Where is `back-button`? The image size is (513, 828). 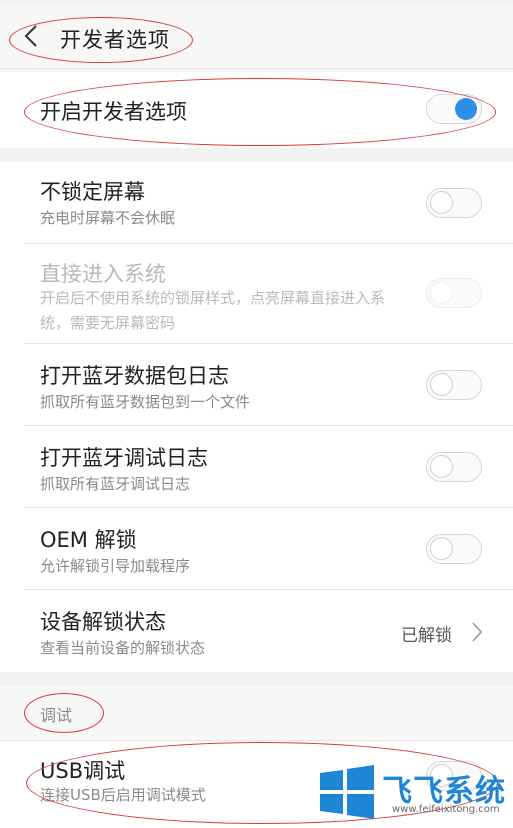 back-button is located at coordinates (31, 36).